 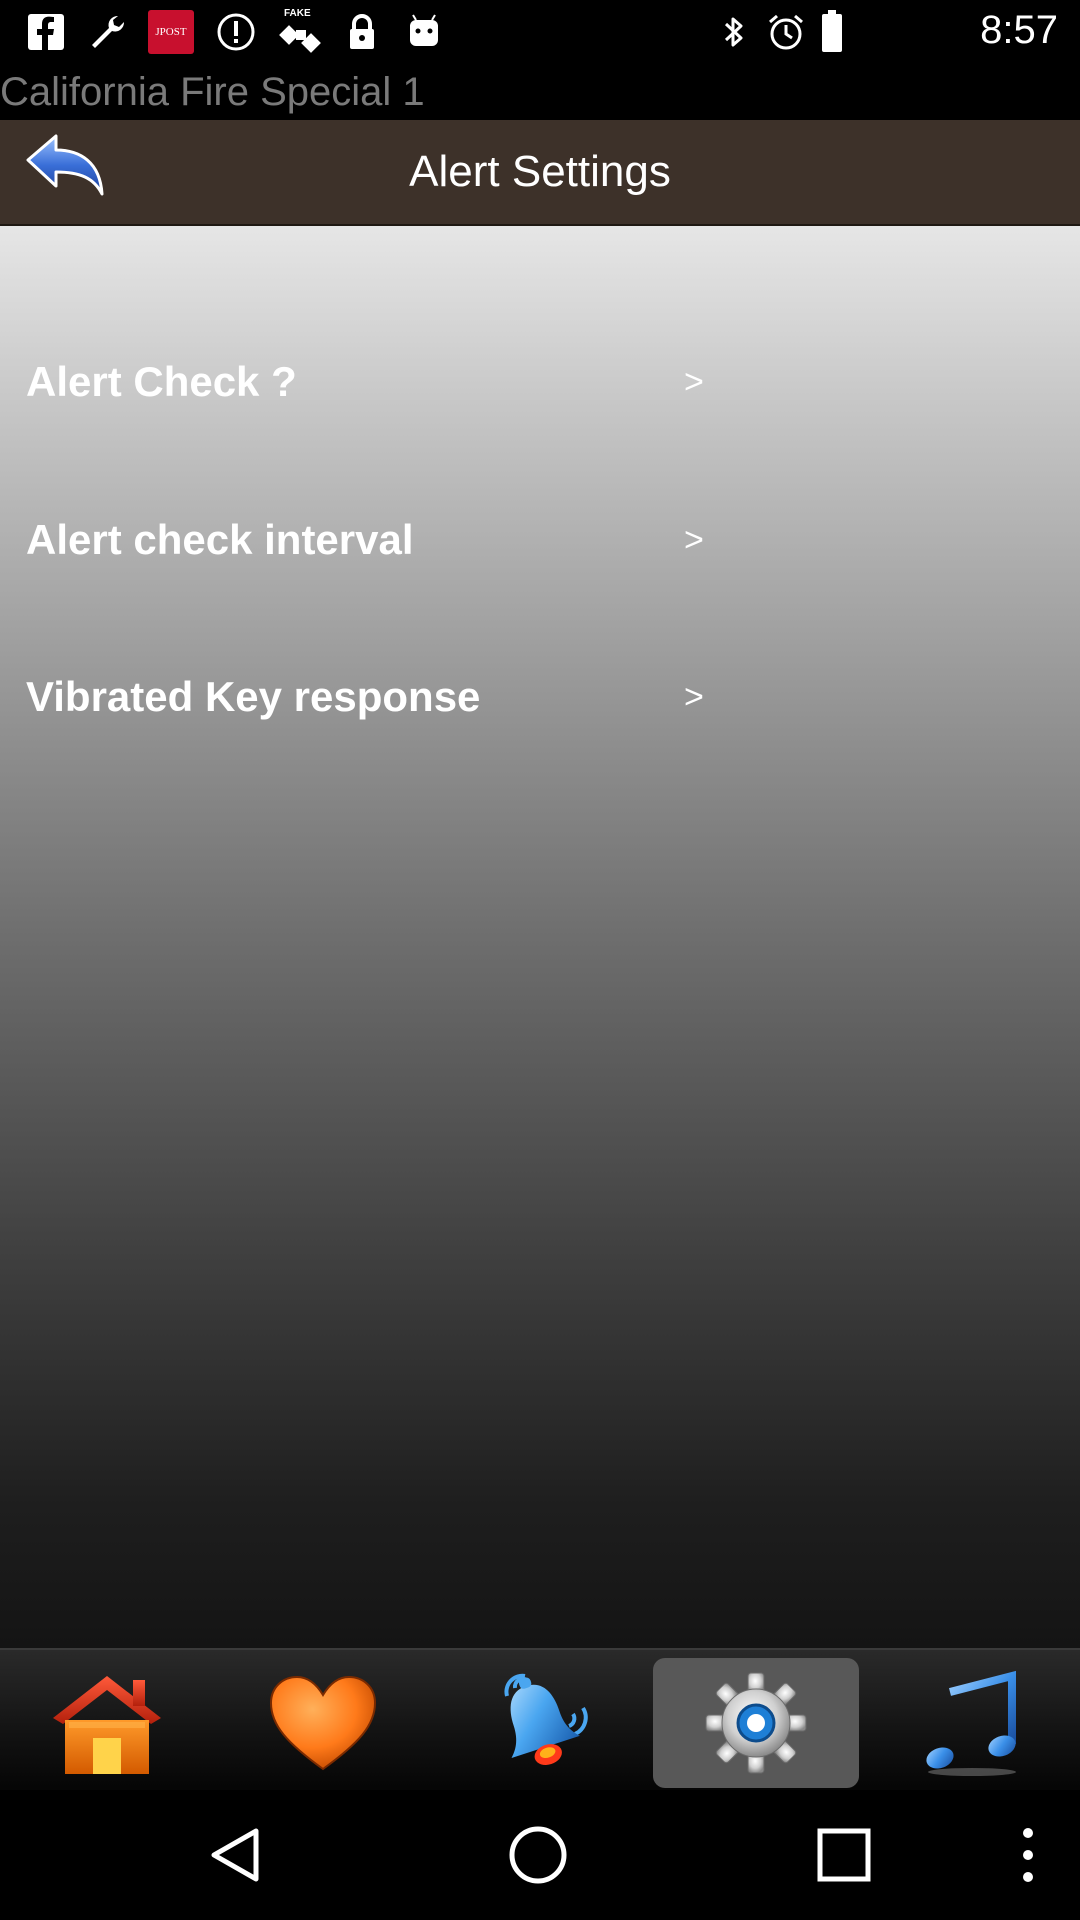 I want to click on jpost-icon: JPOST, so click(x=171, y=32).